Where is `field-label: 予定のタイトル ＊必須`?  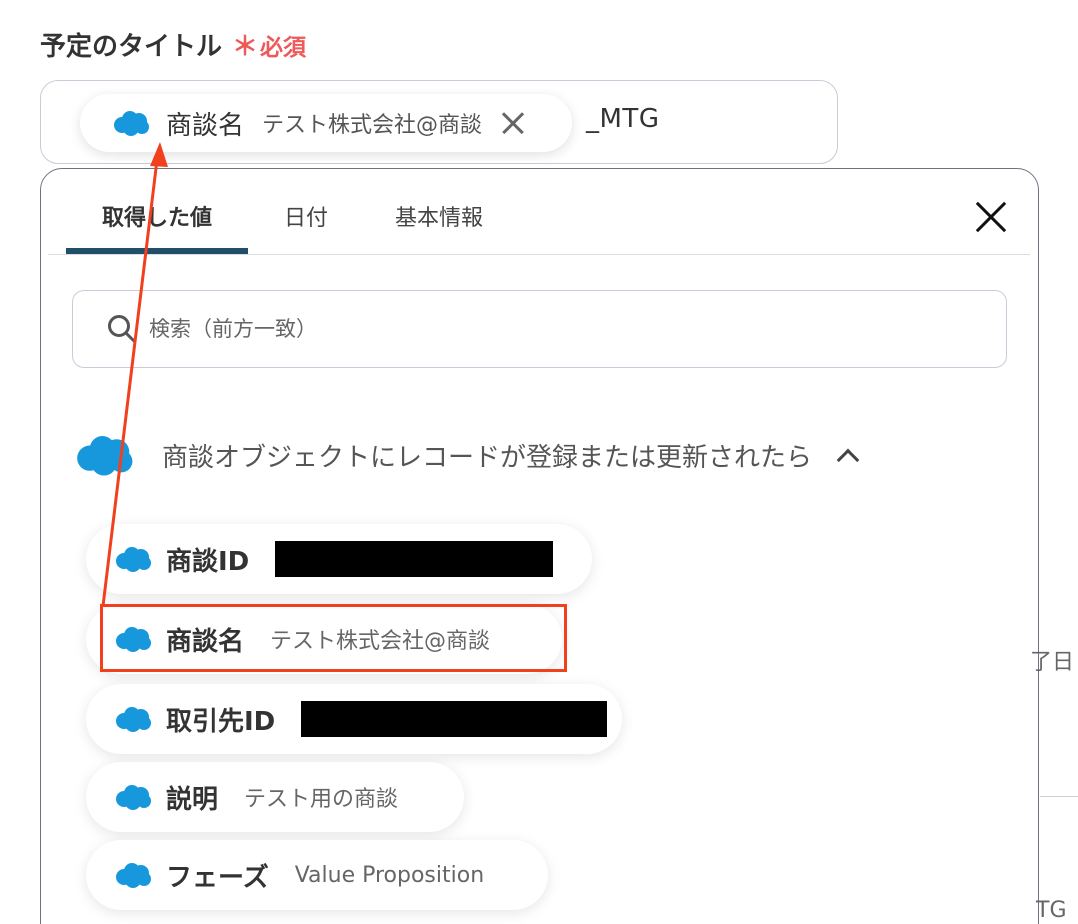
field-label: 予定のタイトル ＊必須 is located at coordinates (173, 44).